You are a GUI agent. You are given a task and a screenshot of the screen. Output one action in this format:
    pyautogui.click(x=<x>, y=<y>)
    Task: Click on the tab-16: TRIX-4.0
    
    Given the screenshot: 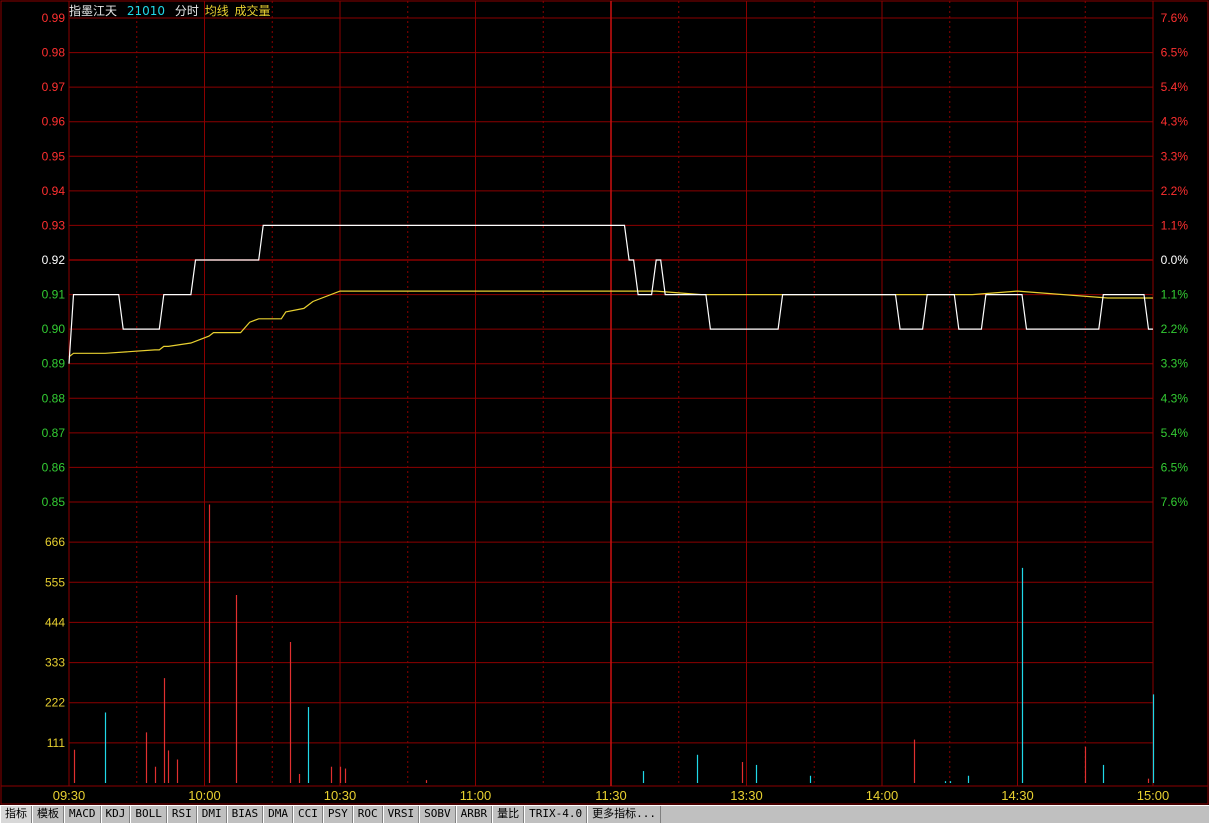 What is the action you would take?
    pyautogui.click(x=556, y=814)
    